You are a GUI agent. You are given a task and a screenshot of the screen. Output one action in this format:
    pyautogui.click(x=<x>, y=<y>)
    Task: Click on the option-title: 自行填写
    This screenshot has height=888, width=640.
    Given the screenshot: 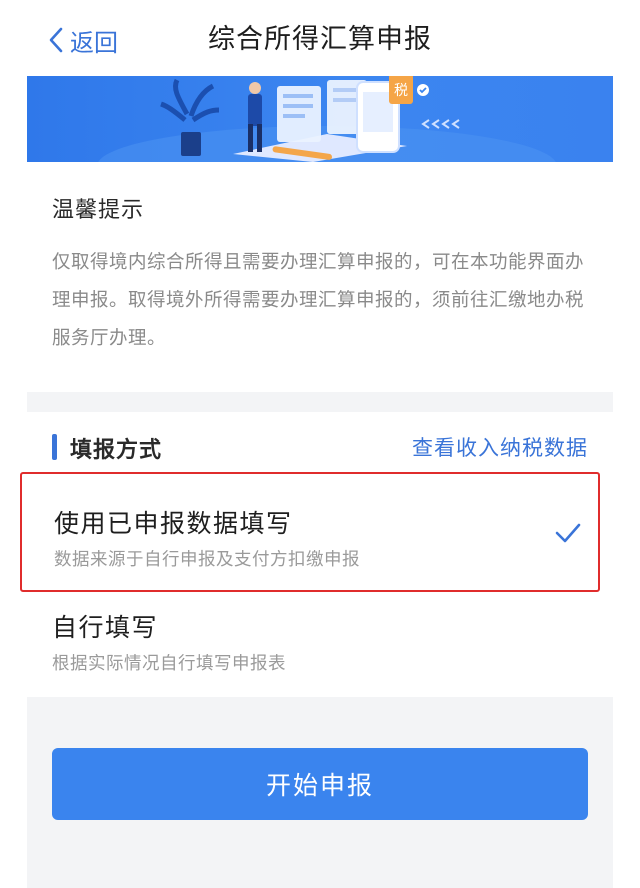 What is the action you would take?
    pyautogui.click(x=105, y=627)
    